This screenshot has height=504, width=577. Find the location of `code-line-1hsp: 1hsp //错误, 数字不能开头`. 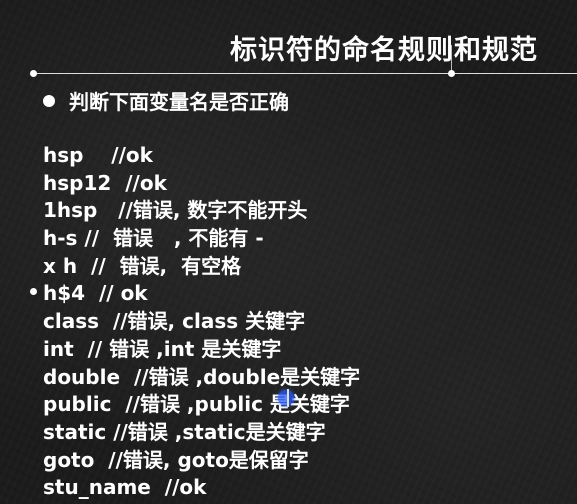

code-line-1hsp: 1hsp //错误, 数字不能开头 is located at coordinates (175, 210).